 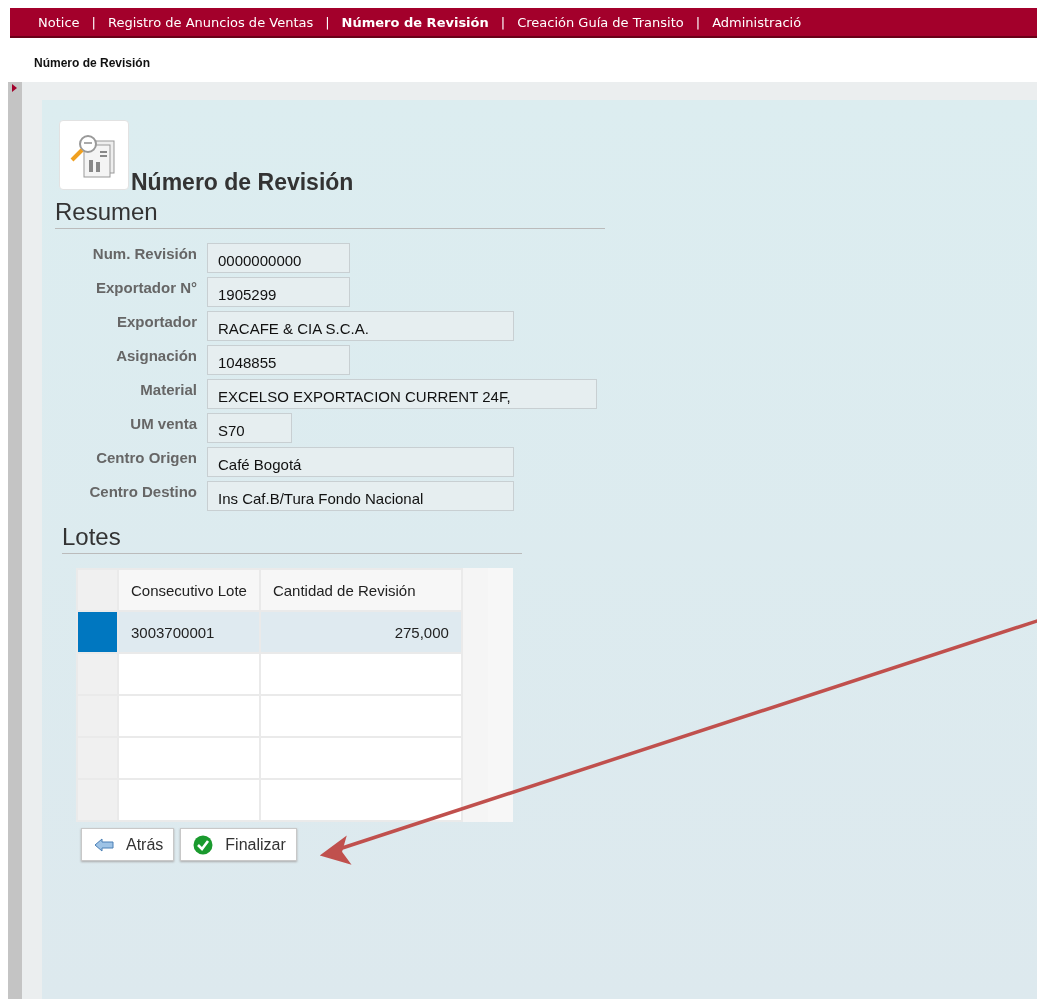 What do you see at coordinates (94, 155) in the screenshot?
I see `report-search-icon` at bounding box center [94, 155].